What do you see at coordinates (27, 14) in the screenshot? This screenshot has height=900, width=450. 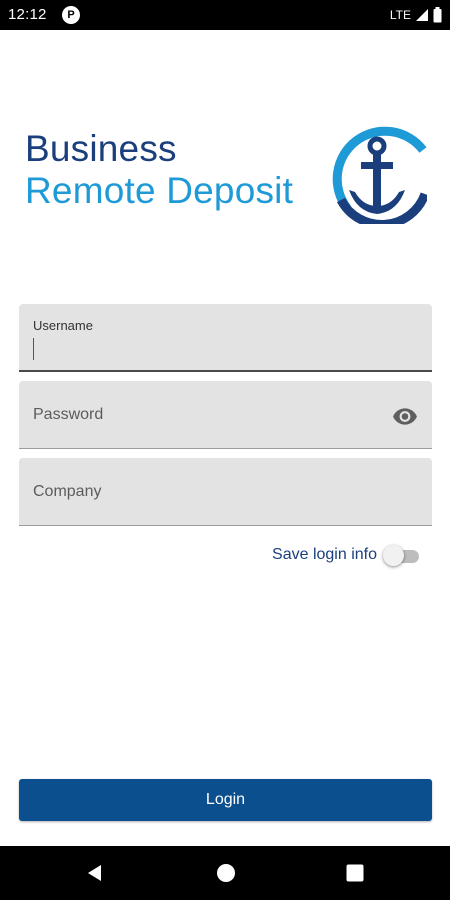 I see `status-time: 12:12` at bounding box center [27, 14].